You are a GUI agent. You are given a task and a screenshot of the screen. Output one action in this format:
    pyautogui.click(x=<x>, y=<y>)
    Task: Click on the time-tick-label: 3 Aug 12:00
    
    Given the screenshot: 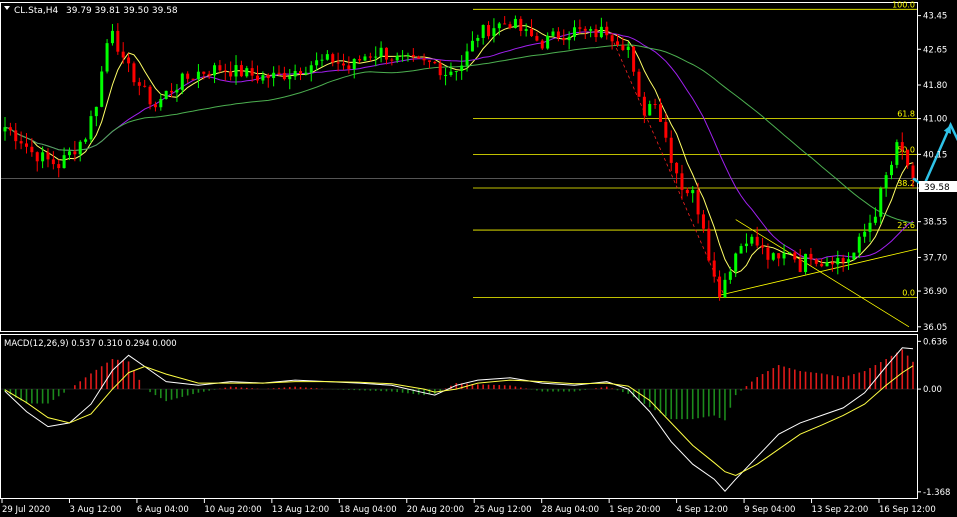 What is the action you would take?
    pyautogui.click(x=95, y=510)
    